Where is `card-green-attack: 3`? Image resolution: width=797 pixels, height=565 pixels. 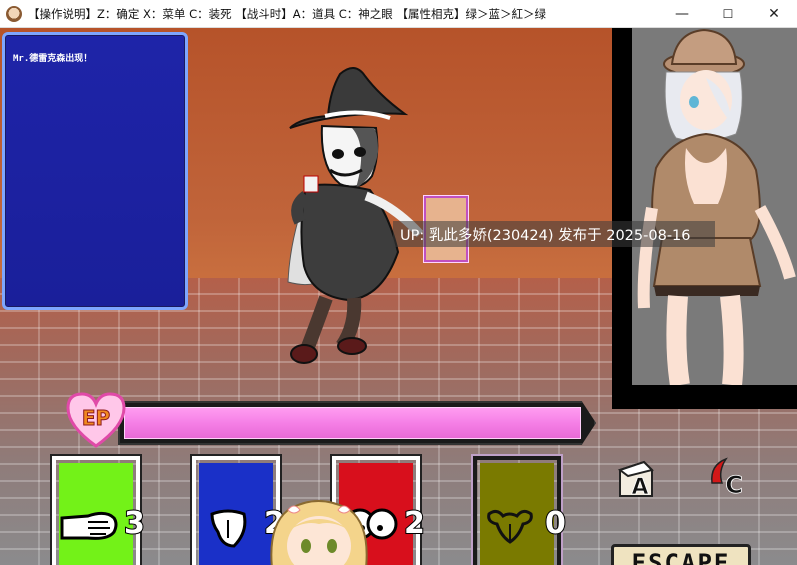
card-green-attack: 3 is located at coordinates (98, 509).